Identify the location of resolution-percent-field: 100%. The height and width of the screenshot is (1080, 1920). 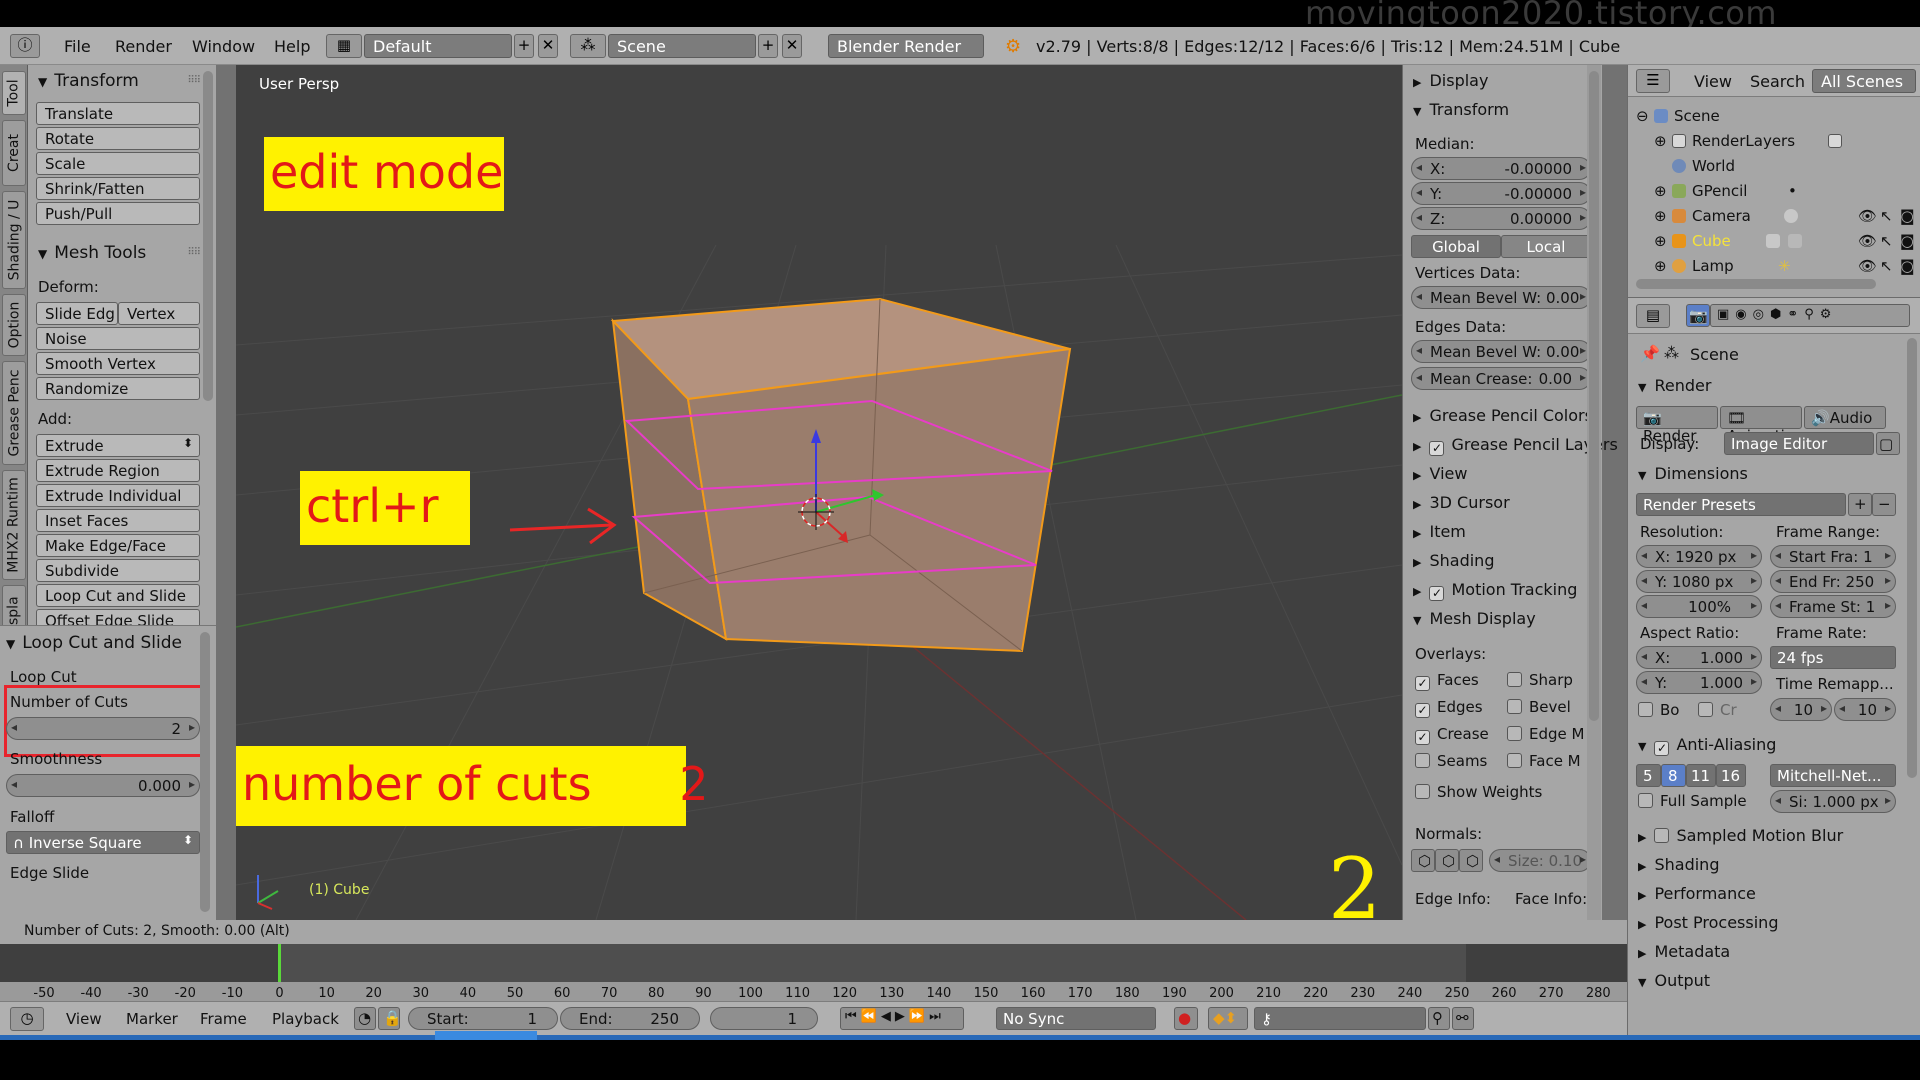
(1699, 606).